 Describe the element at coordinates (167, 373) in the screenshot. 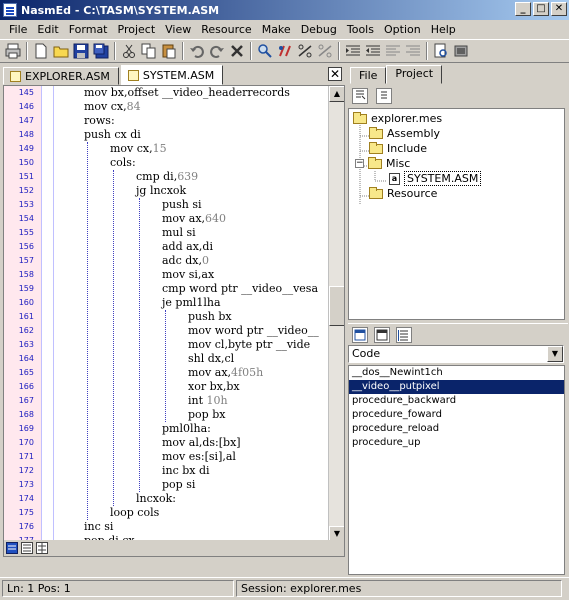

I see `code-line: 165 mov ax,4f05h` at that location.